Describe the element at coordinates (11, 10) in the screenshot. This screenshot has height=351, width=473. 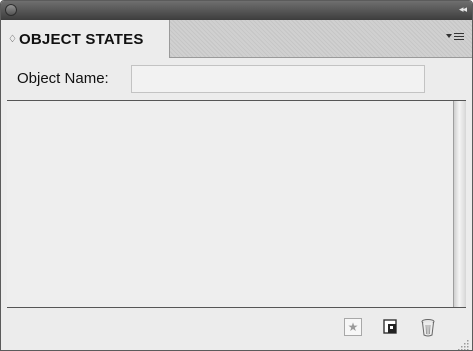
I see `close-icon` at that location.